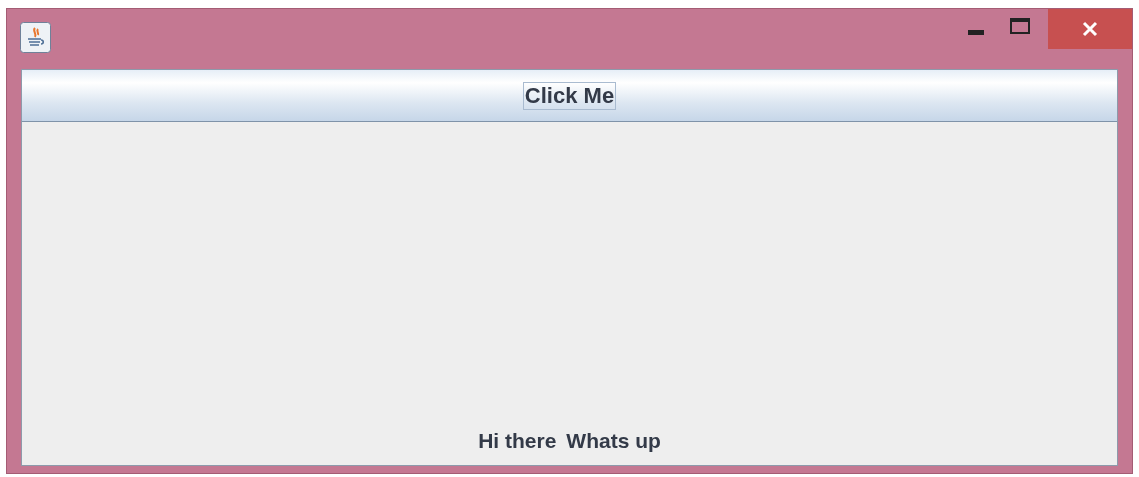  Describe the element at coordinates (569, 96) in the screenshot. I see `click-me-button: Click Me` at that location.